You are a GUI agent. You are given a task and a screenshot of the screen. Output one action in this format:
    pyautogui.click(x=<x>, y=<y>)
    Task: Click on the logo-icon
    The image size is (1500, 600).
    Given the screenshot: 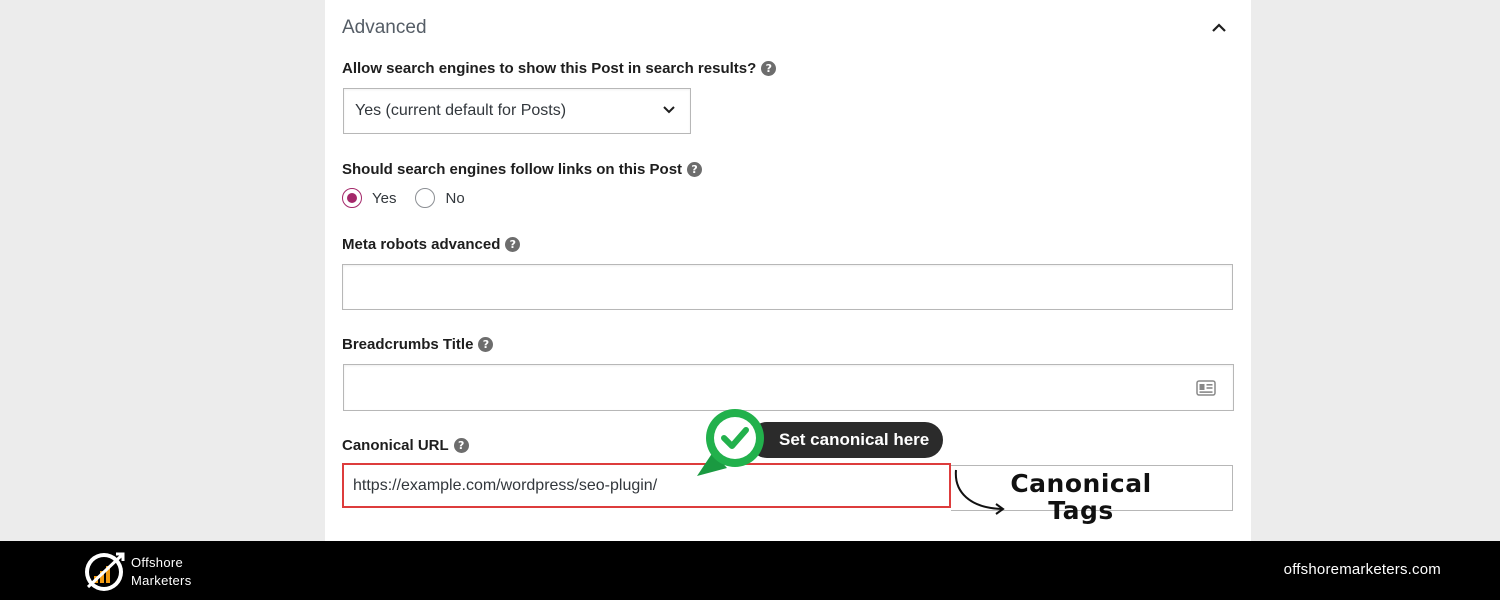 What is the action you would take?
    pyautogui.click(x=105, y=571)
    